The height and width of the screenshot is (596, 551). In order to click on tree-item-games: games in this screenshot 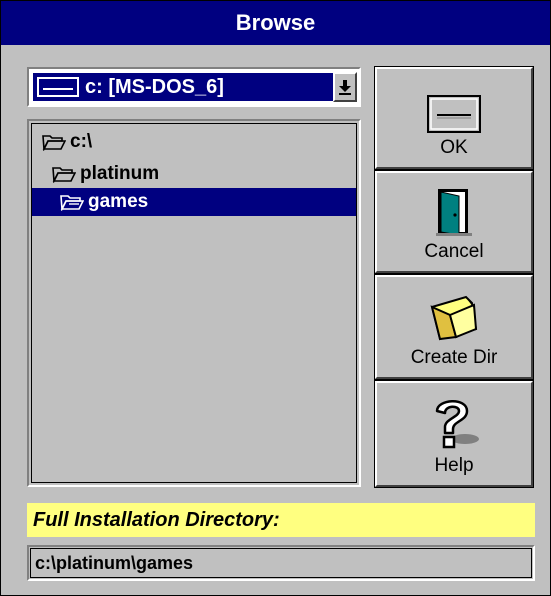, I will do `click(194, 202)`.